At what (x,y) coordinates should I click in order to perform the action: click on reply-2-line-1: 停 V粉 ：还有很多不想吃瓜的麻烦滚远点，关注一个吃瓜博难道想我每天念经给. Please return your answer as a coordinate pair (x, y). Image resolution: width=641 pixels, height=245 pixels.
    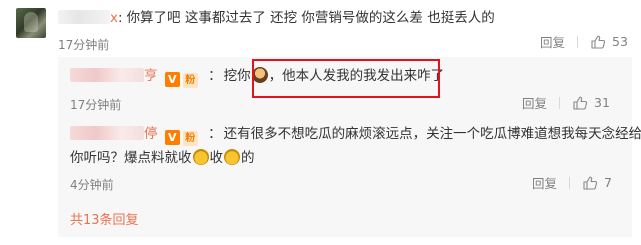
    Looking at the image, I should click on (355, 135).